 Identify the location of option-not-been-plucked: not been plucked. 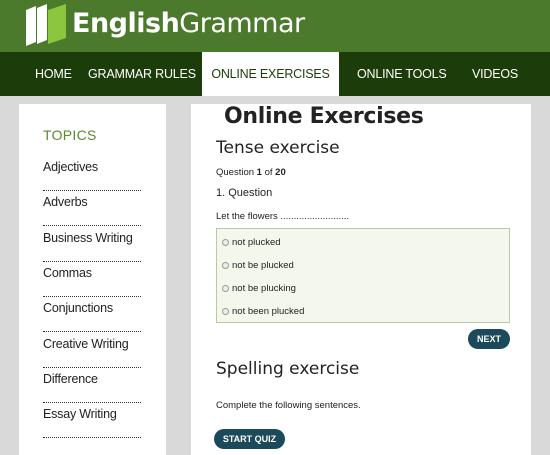
(263, 311).